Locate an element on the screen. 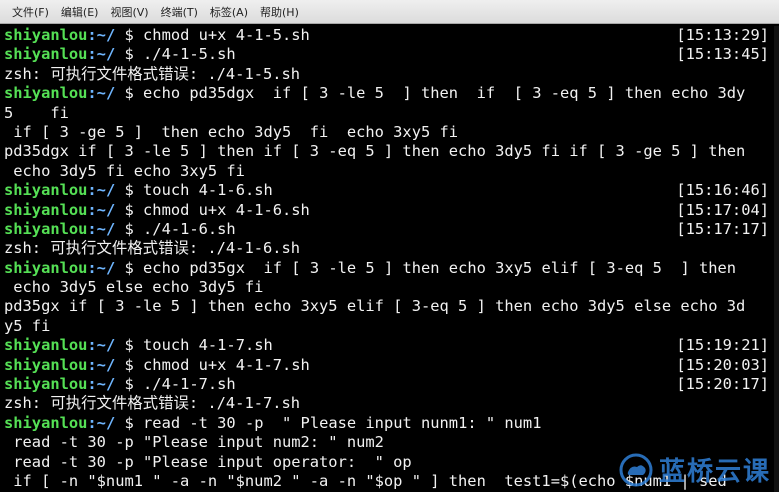 The width and height of the screenshot is (779, 492). menu-file: 文件(F) is located at coordinates (30, 12).